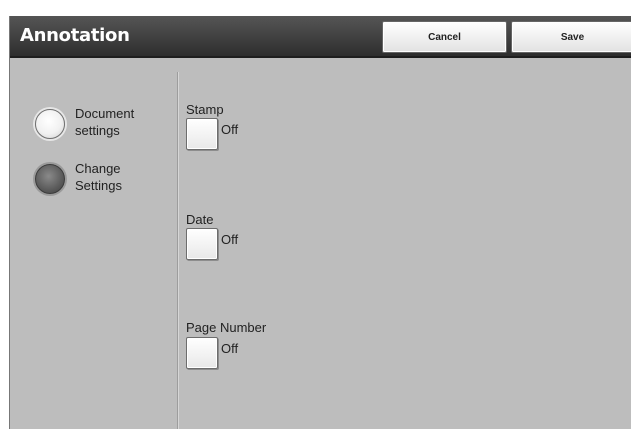 Image resolution: width=631 pixels, height=429 pixels. What do you see at coordinates (177, 250) in the screenshot?
I see `panel-divider` at bounding box center [177, 250].